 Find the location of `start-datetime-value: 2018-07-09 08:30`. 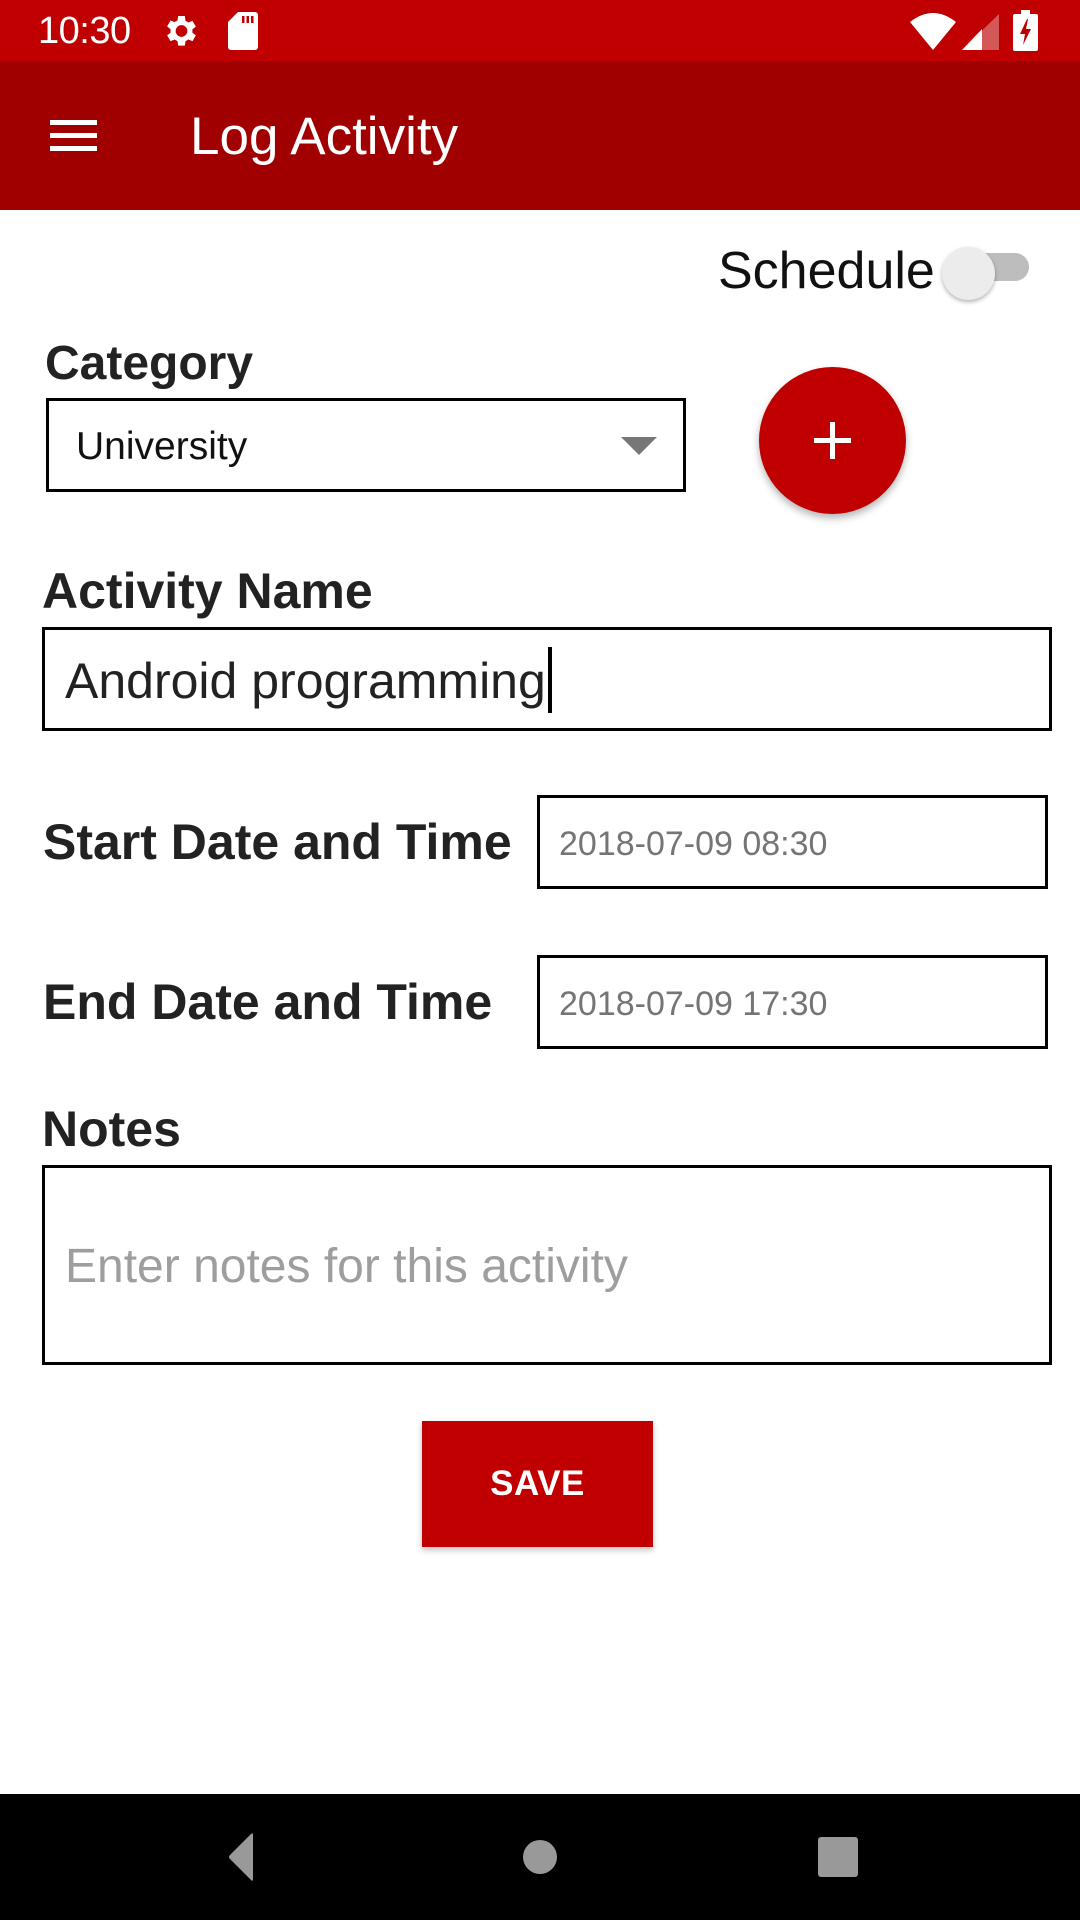

start-datetime-value: 2018-07-09 08:30 is located at coordinates (693, 844).